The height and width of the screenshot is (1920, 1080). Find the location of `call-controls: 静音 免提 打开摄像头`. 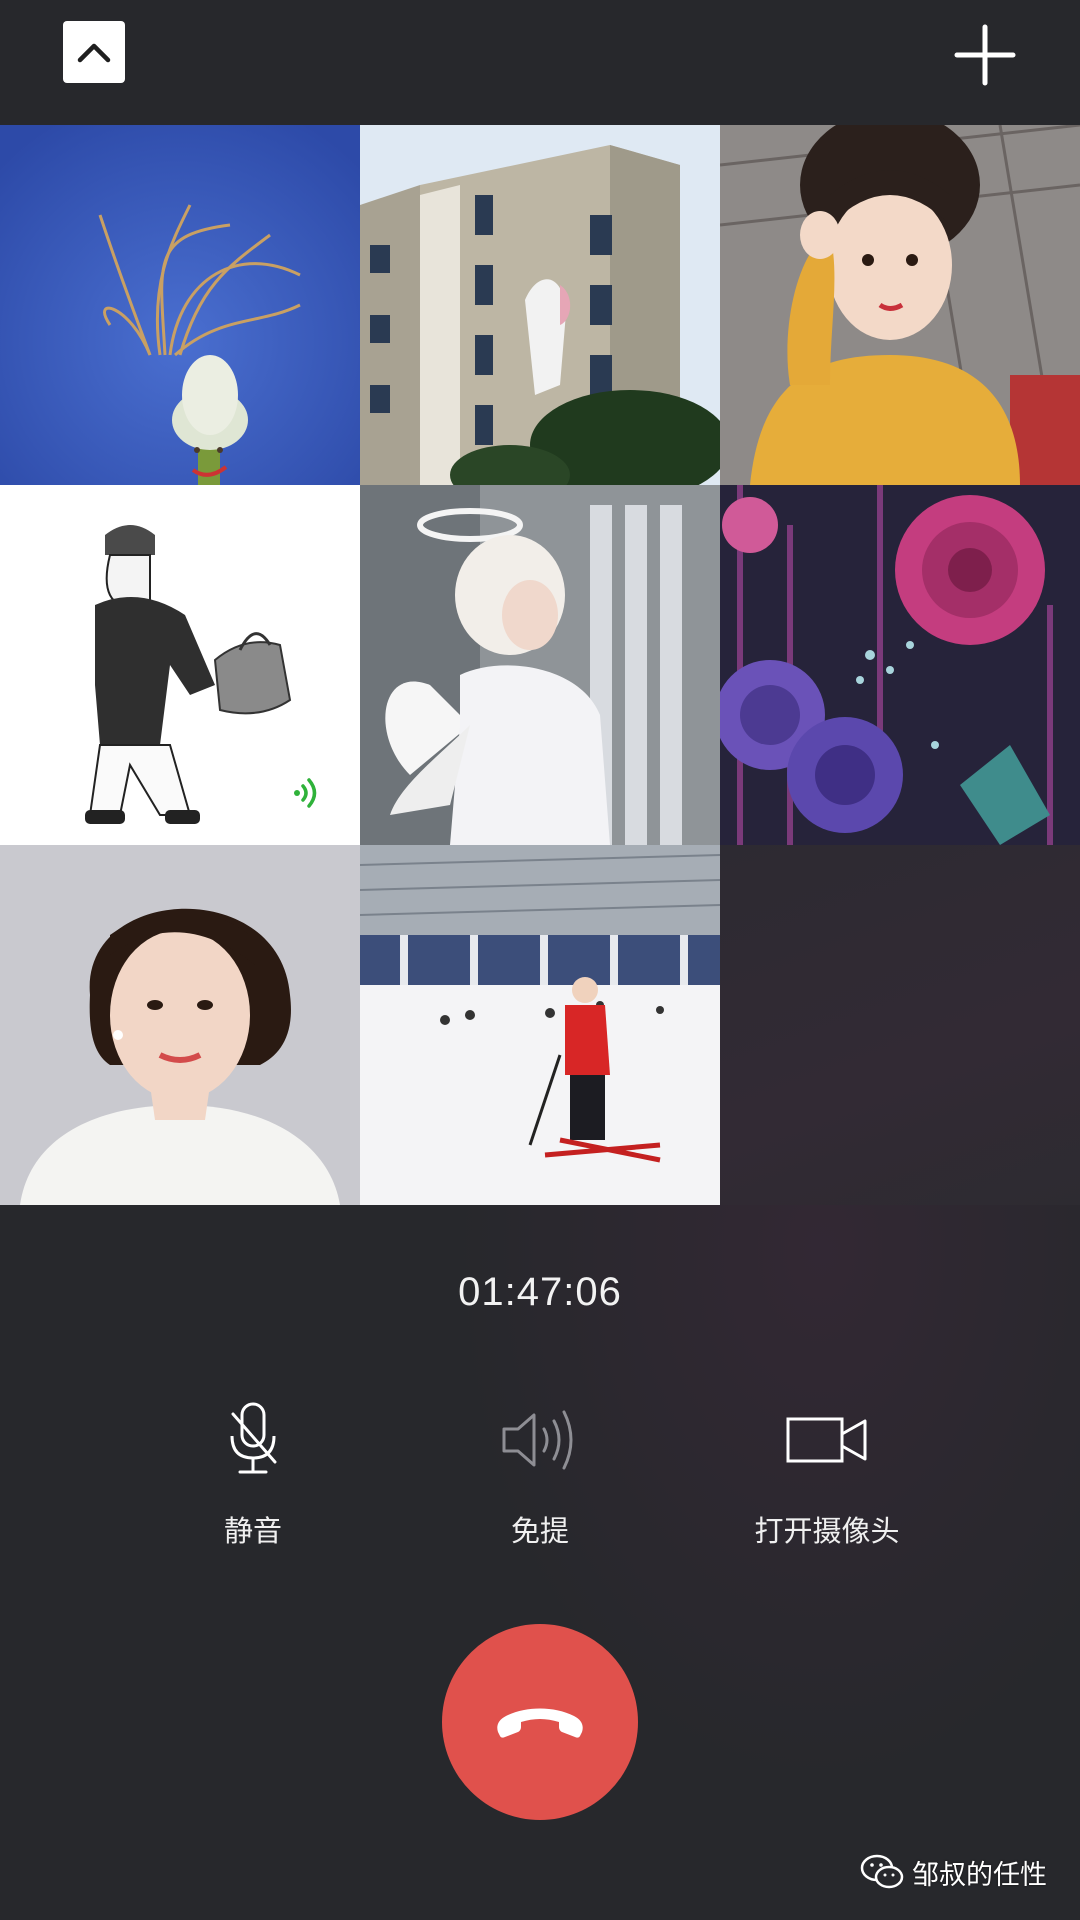

call-controls: 静音 免提 打开摄像头 is located at coordinates (540, 1490).